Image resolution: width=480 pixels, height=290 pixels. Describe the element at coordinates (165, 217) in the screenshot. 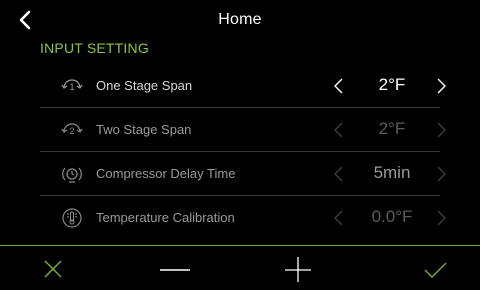

I see `setting-label: Temperature Calibration` at that location.